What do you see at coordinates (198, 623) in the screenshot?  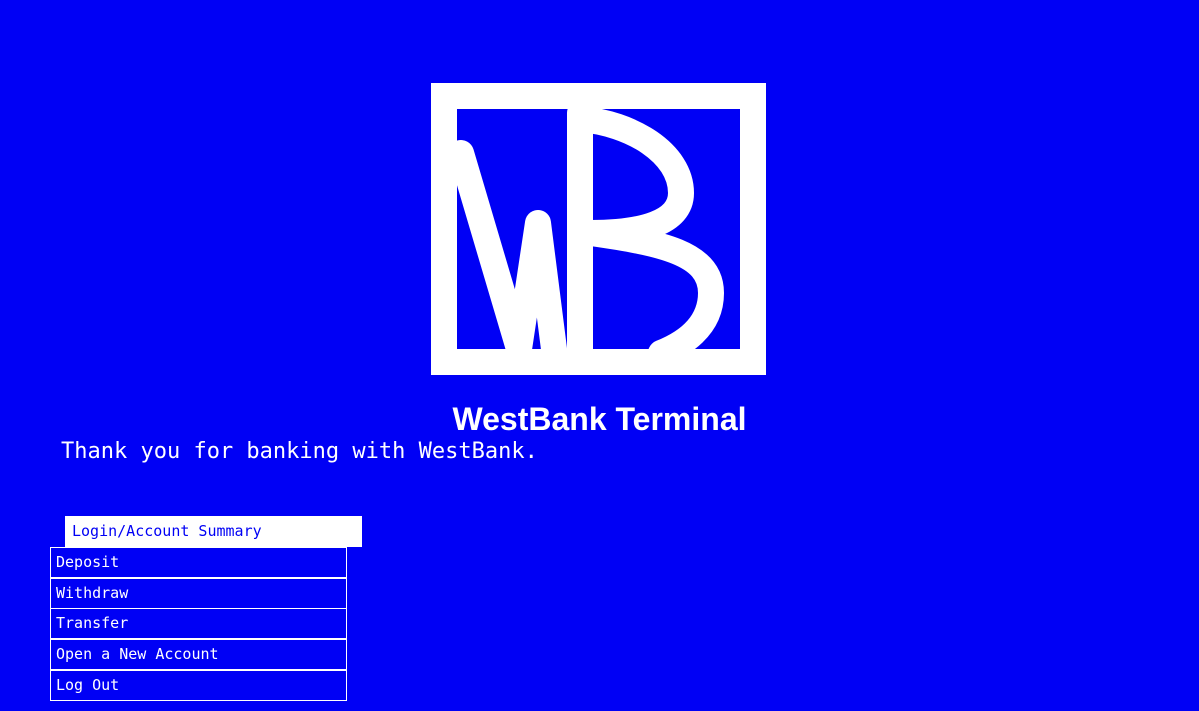 I see `menu-item-transfer: Transfer` at bounding box center [198, 623].